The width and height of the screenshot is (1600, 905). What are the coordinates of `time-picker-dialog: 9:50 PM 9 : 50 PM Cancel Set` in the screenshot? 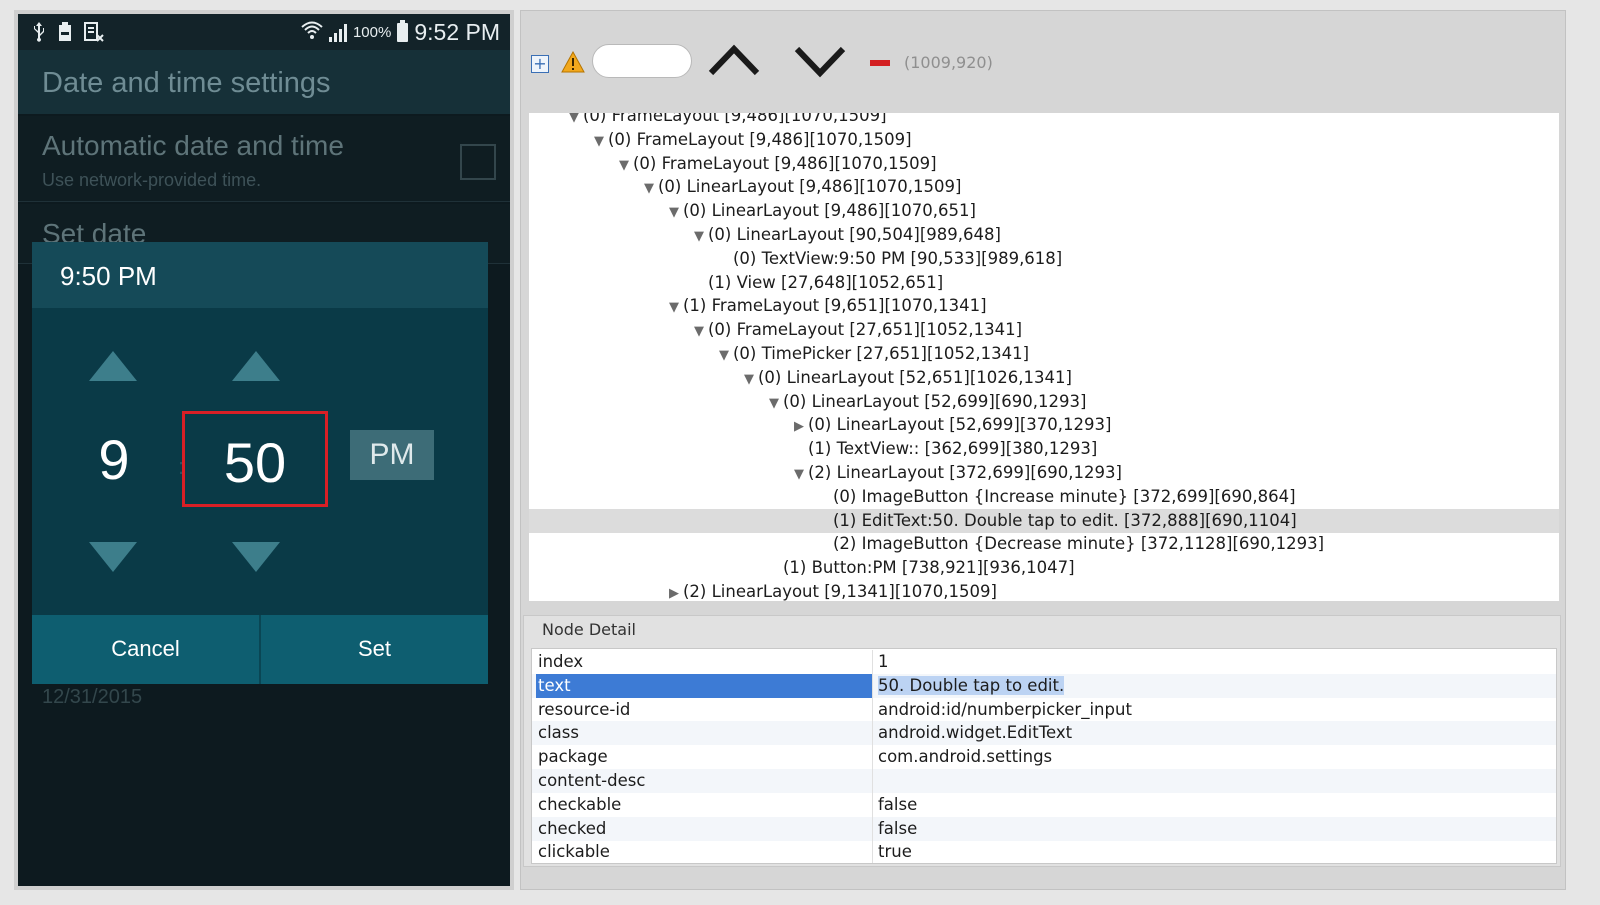 It's located at (260, 463).